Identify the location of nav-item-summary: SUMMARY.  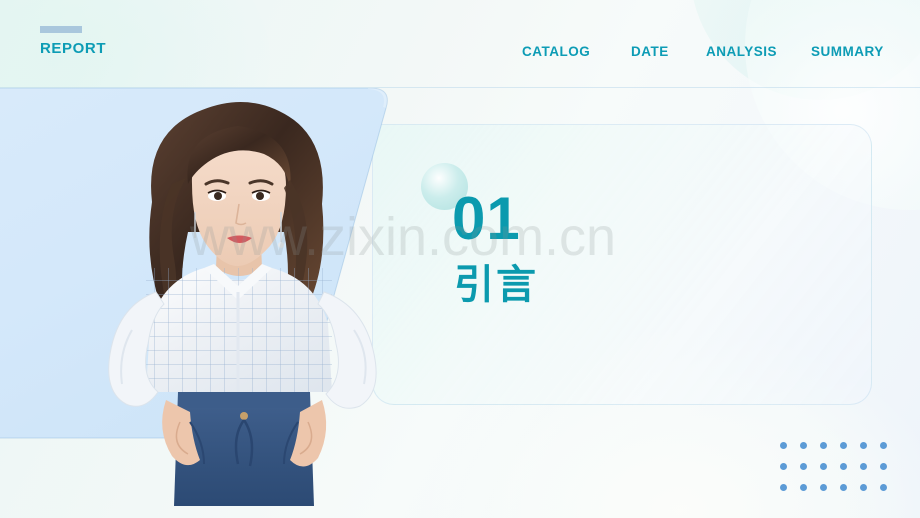
(850, 52).